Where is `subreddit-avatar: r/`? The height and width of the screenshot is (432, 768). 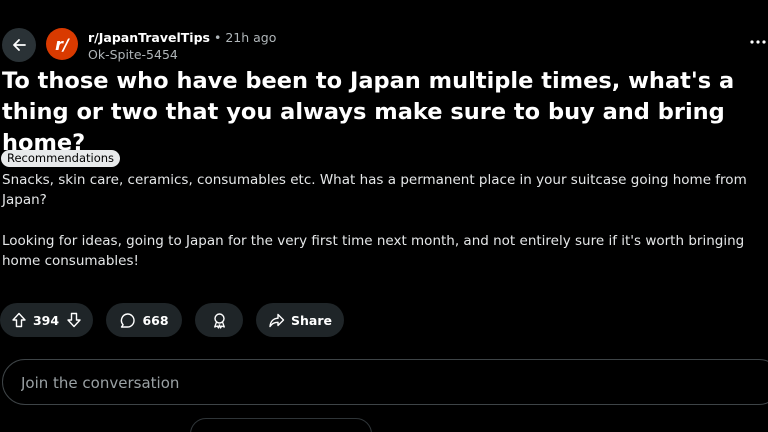
subreddit-avatar: r/ is located at coordinates (62, 44).